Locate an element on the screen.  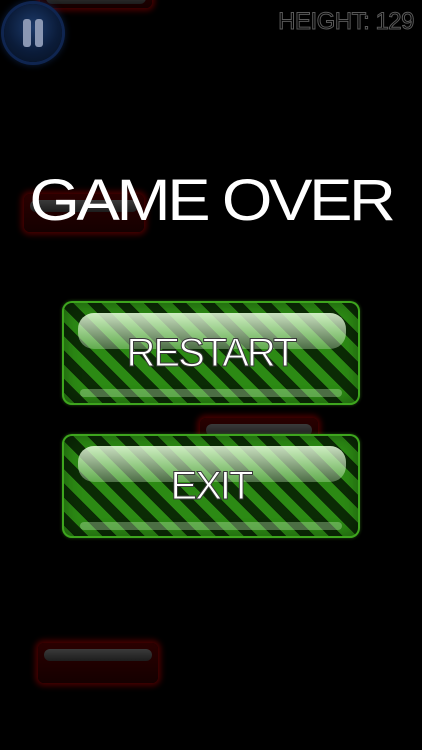
exit-button: EXIT is located at coordinates (211, 486).